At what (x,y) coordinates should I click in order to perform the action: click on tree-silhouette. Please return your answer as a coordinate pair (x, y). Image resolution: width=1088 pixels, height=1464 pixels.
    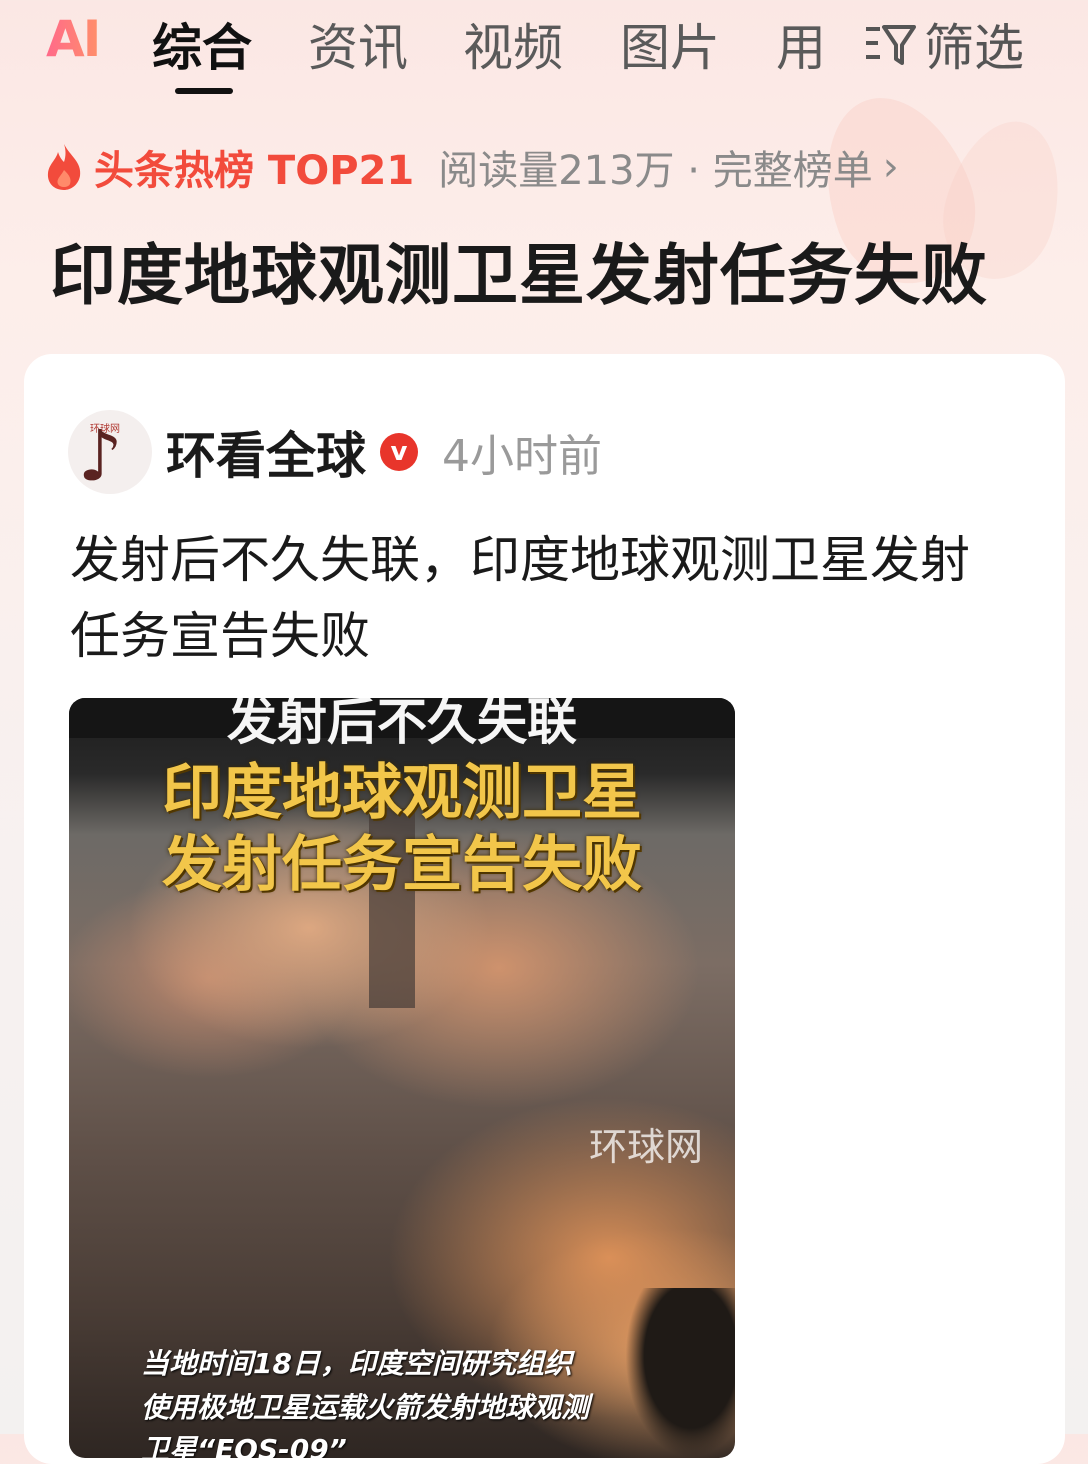
    Looking at the image, I should click on (680, 1373).